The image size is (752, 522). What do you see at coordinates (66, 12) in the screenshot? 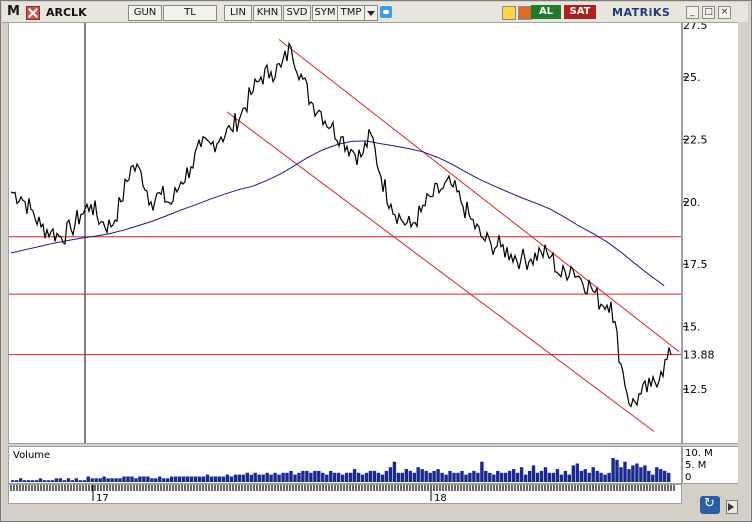
I see `symbol-label: ARCLK` at bounding box center [66, 12].